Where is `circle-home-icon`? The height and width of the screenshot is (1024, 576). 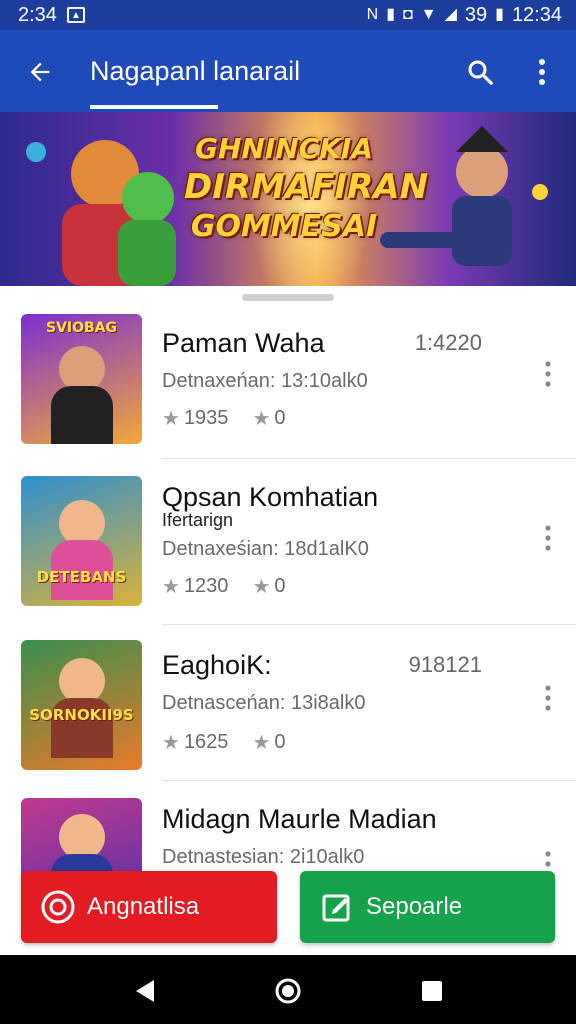
circle-home-icon is located at coordinates (288, 991).